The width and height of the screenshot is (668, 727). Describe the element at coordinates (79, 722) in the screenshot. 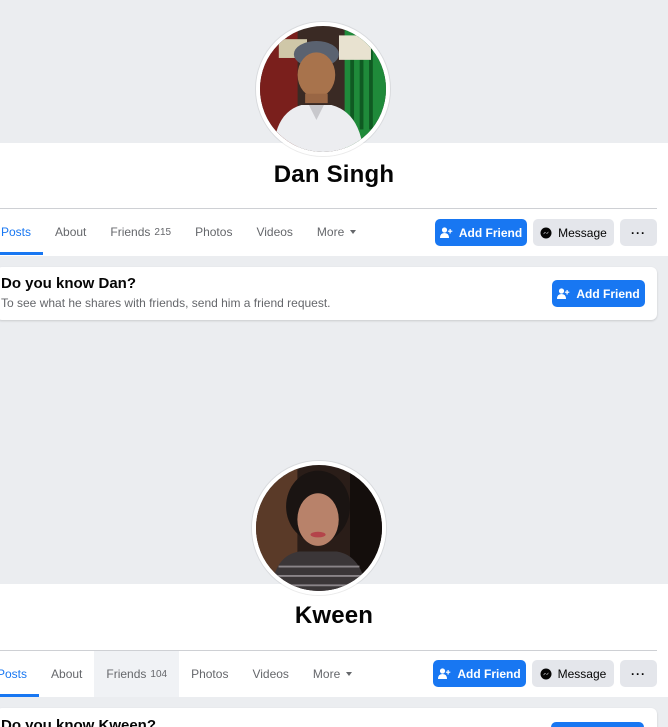

I see `card-title: Do you know Kween?` at that location.